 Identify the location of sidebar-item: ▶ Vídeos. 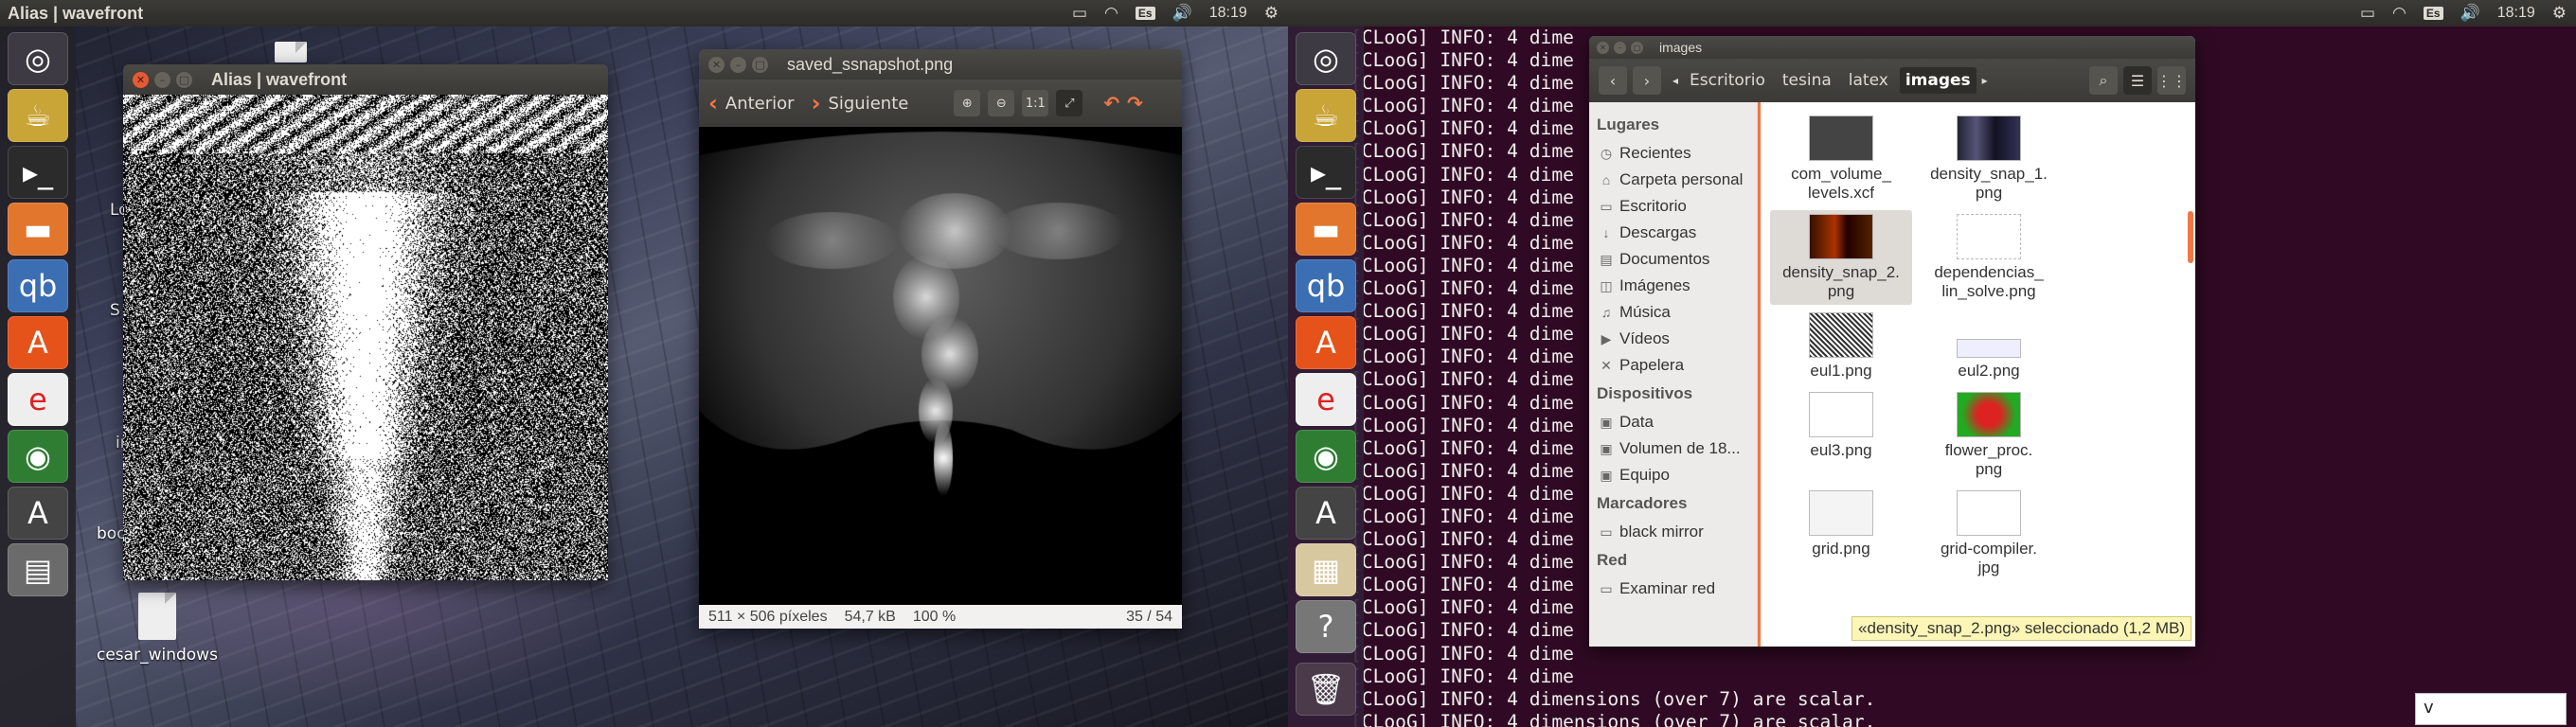
(1673, 339).